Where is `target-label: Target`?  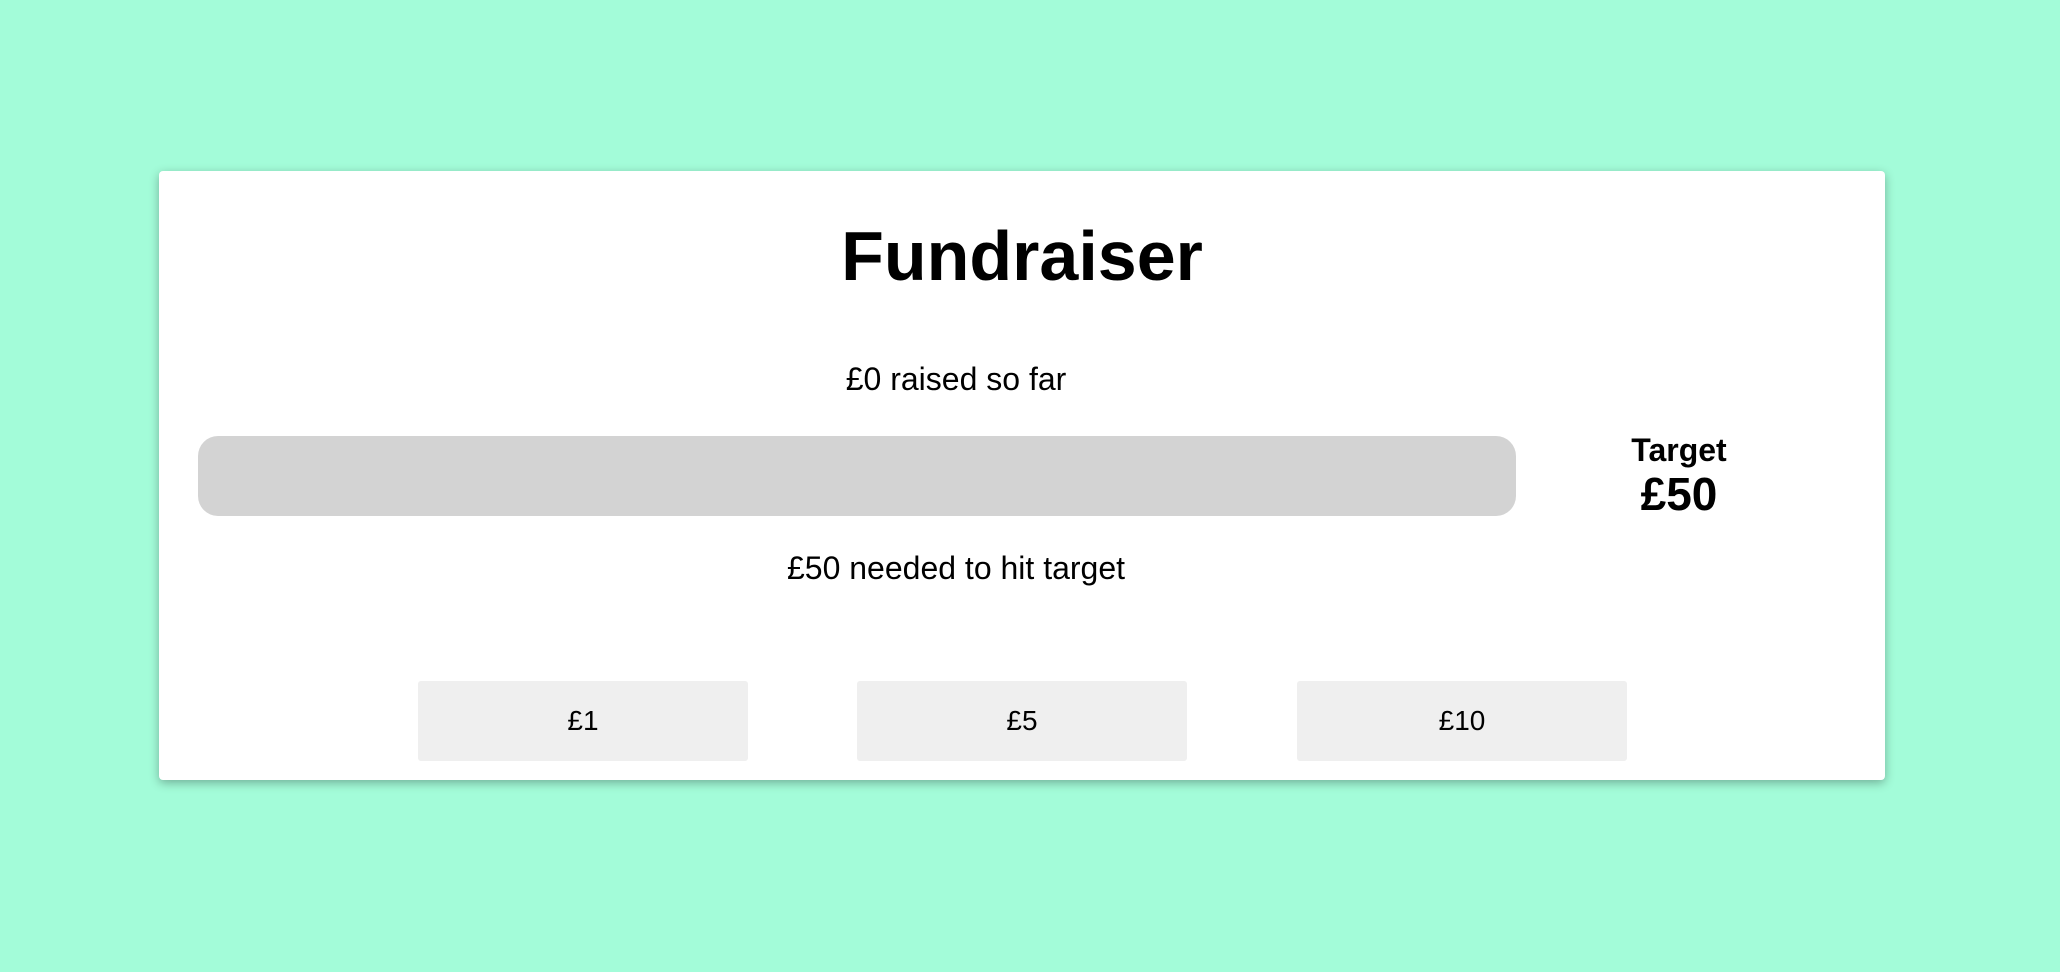 target-label: Target is located at coordinates (1679, 450).